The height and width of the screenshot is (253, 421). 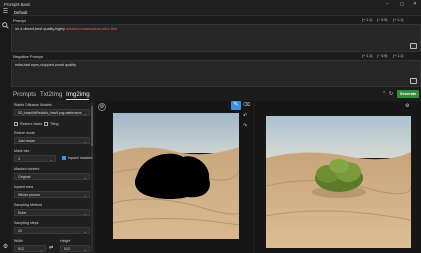 What do you see at coordinates (52, 230) in the screenshot?
I see `sampling-steps-input: 20 ⌄` at bounding box center [52, 230].